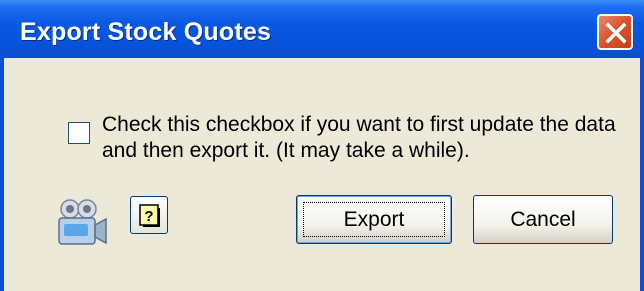 The image size is (644, 291). Describe the element at coordinates (82, 222) in the screenshot. I see `video-camera-icon` at that location.